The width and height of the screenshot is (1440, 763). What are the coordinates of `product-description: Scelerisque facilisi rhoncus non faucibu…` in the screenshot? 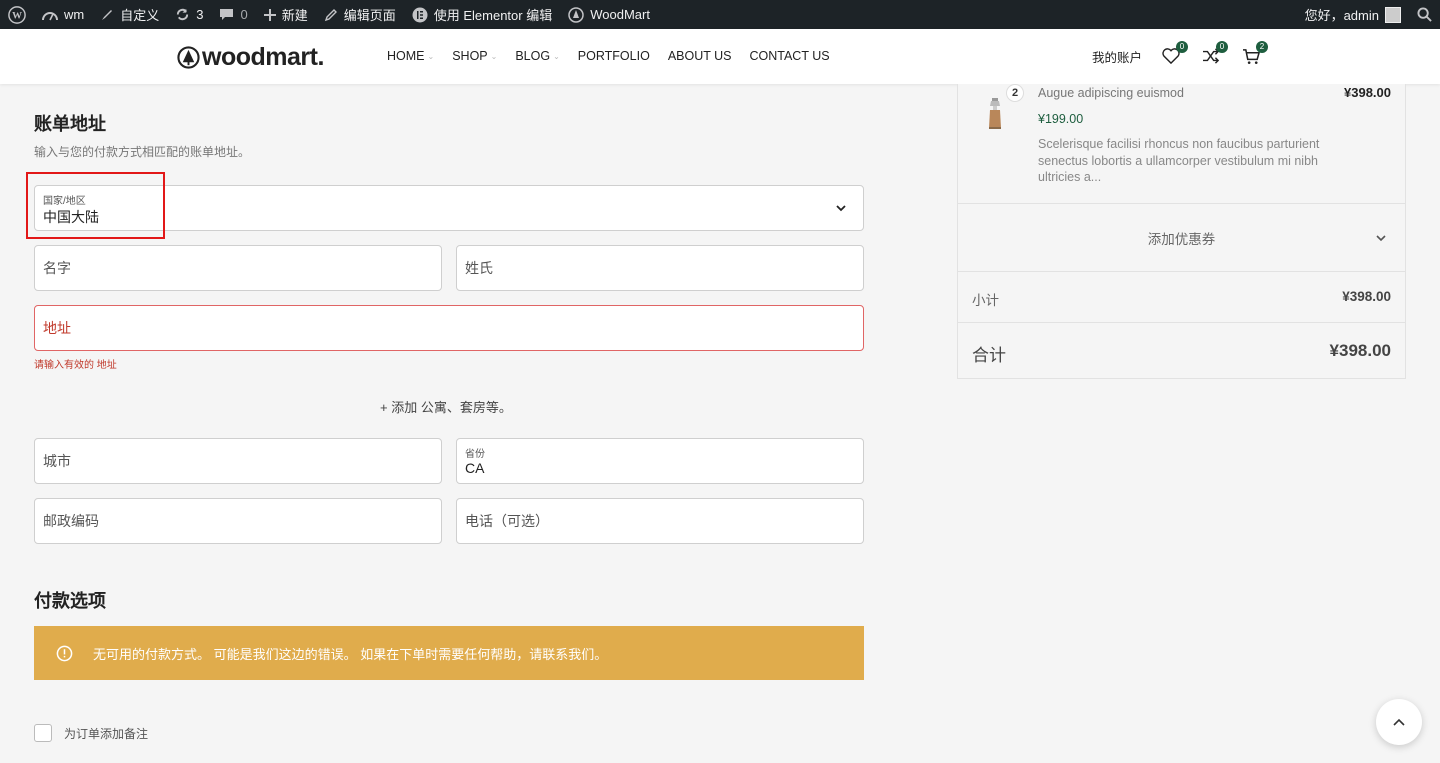 It's located at (1179, 160).